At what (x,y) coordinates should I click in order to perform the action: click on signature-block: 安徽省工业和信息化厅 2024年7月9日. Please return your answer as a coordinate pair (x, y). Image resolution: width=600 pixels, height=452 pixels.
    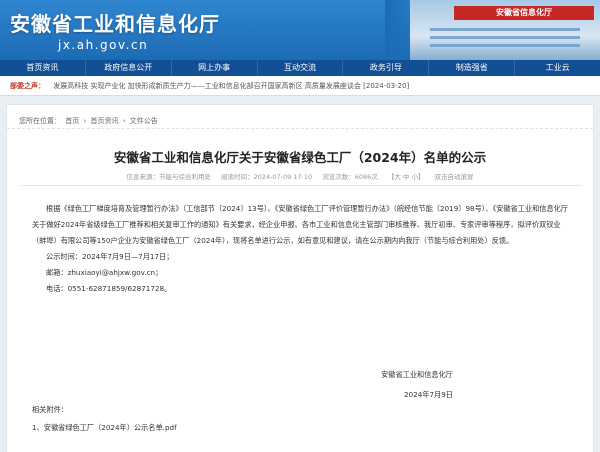
    Looking at the image, I should click on (417, 385).